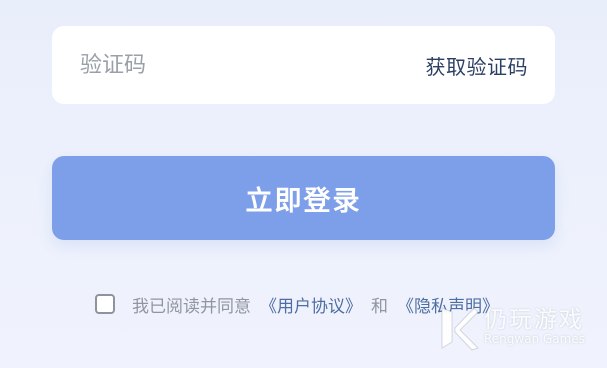 This screenshot has width=607, height=368. I want to click on watermark-subtitle: Rengwan Games, so click(534, 339).